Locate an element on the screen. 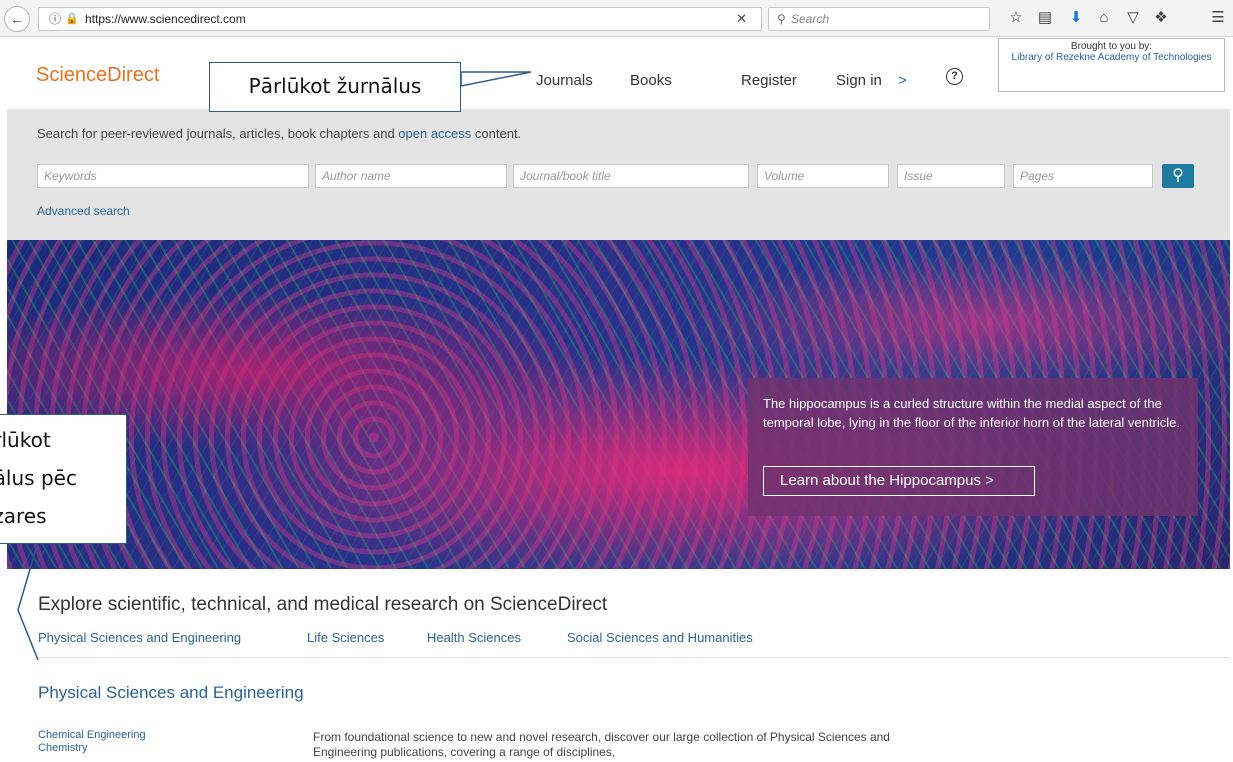 This screenshot has height=762, width=1233. advanced-search-link: Advanced search is located at coordinates (83, 211).